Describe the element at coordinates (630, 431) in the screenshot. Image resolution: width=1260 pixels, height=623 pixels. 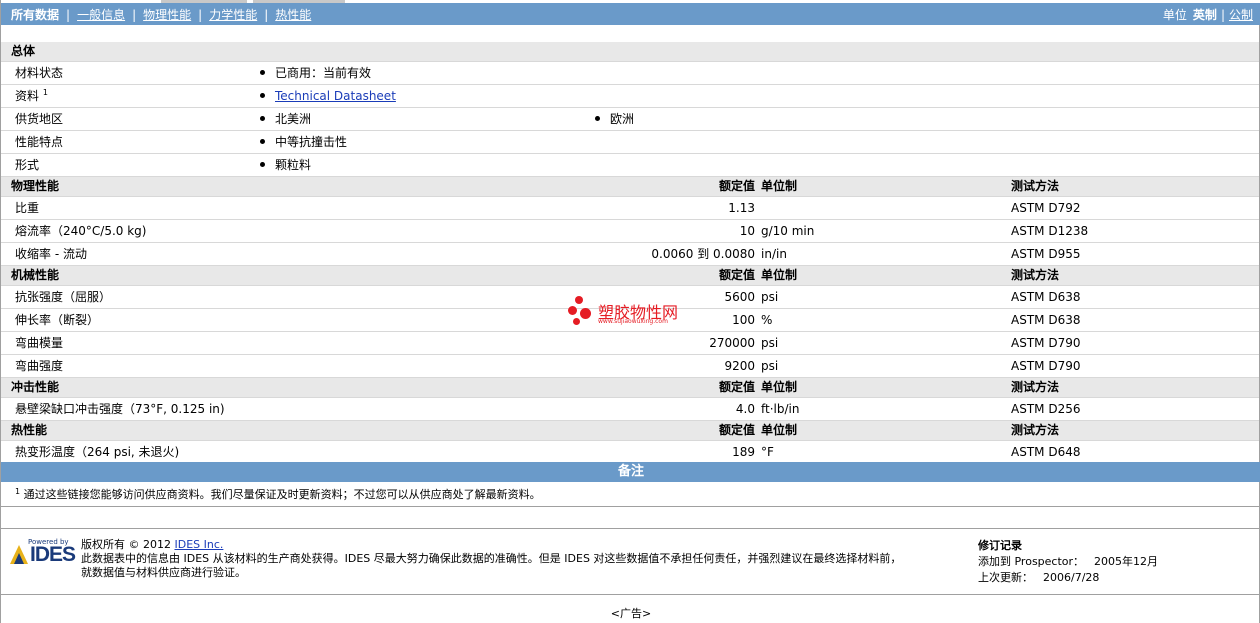
I see `section-header-thermal: 热性能 额定值 单位制 测试方法` at that location.